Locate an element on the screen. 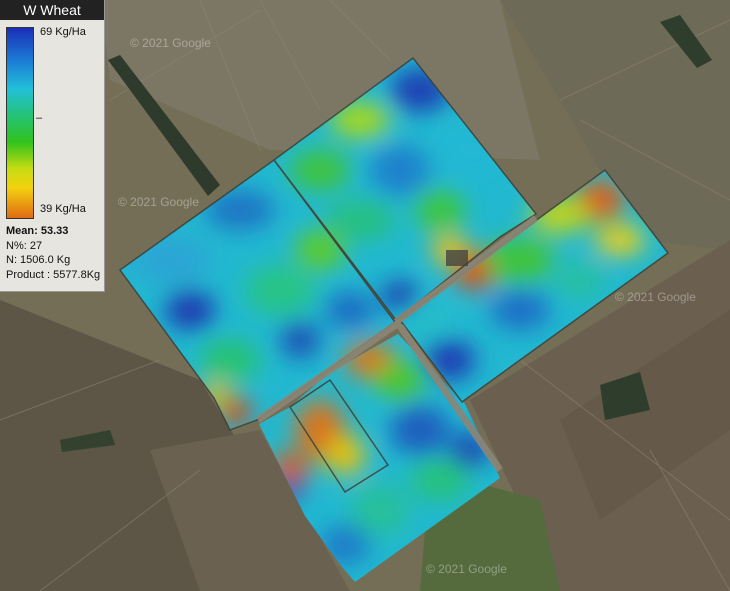 Image resolution: width=730 pixels, height=591 pixels. legend-max-label: 69 Kg/Ha is located at coordinates (63, 32).